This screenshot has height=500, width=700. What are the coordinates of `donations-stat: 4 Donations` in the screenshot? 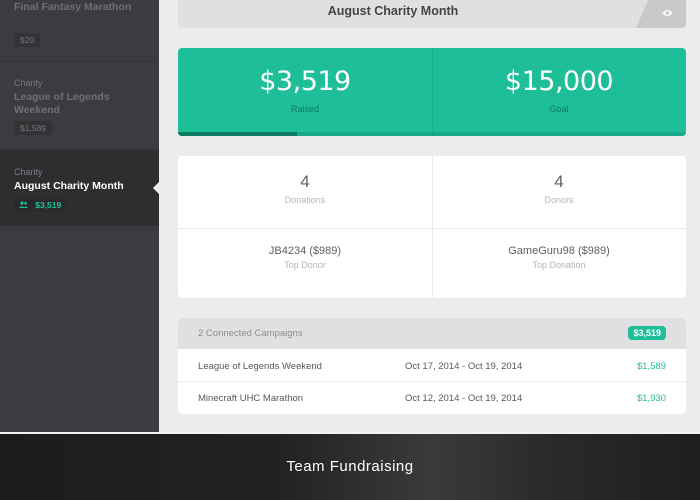 It's located at (305, 188).